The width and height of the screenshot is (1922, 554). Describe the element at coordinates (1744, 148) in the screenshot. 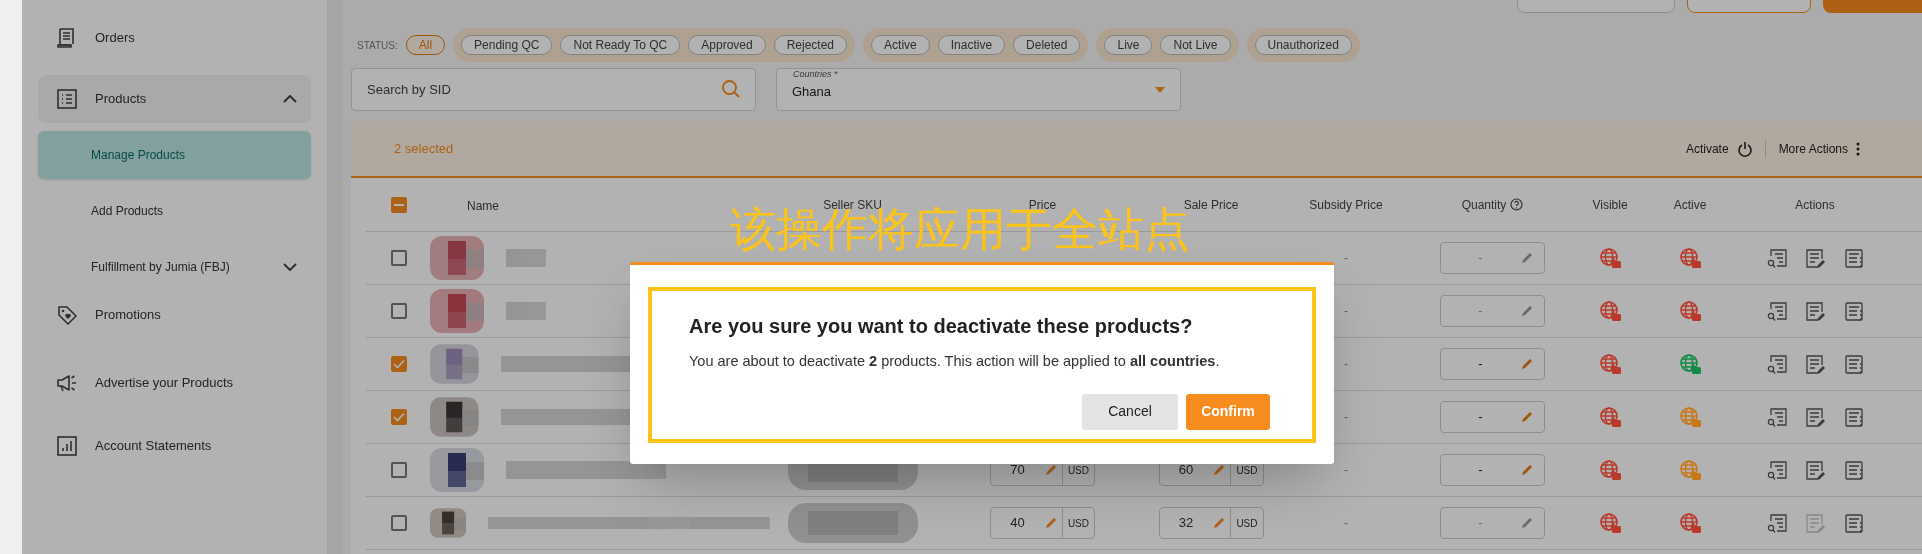

I see `power-icon` at that location.